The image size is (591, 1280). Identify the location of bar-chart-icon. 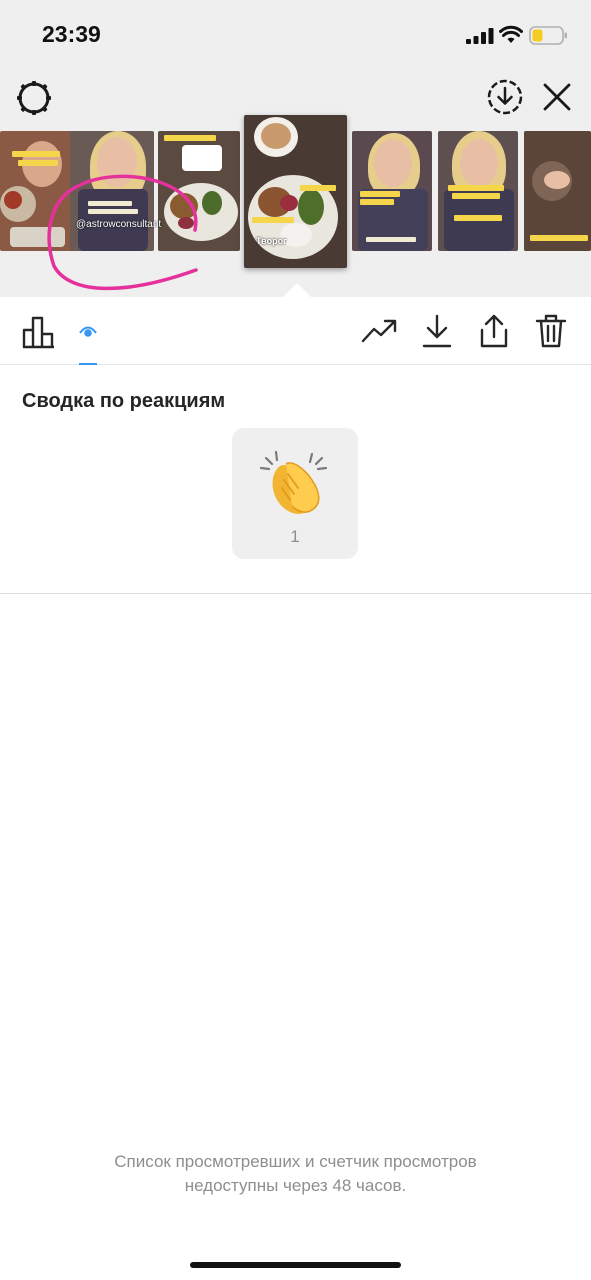
(39, 331).